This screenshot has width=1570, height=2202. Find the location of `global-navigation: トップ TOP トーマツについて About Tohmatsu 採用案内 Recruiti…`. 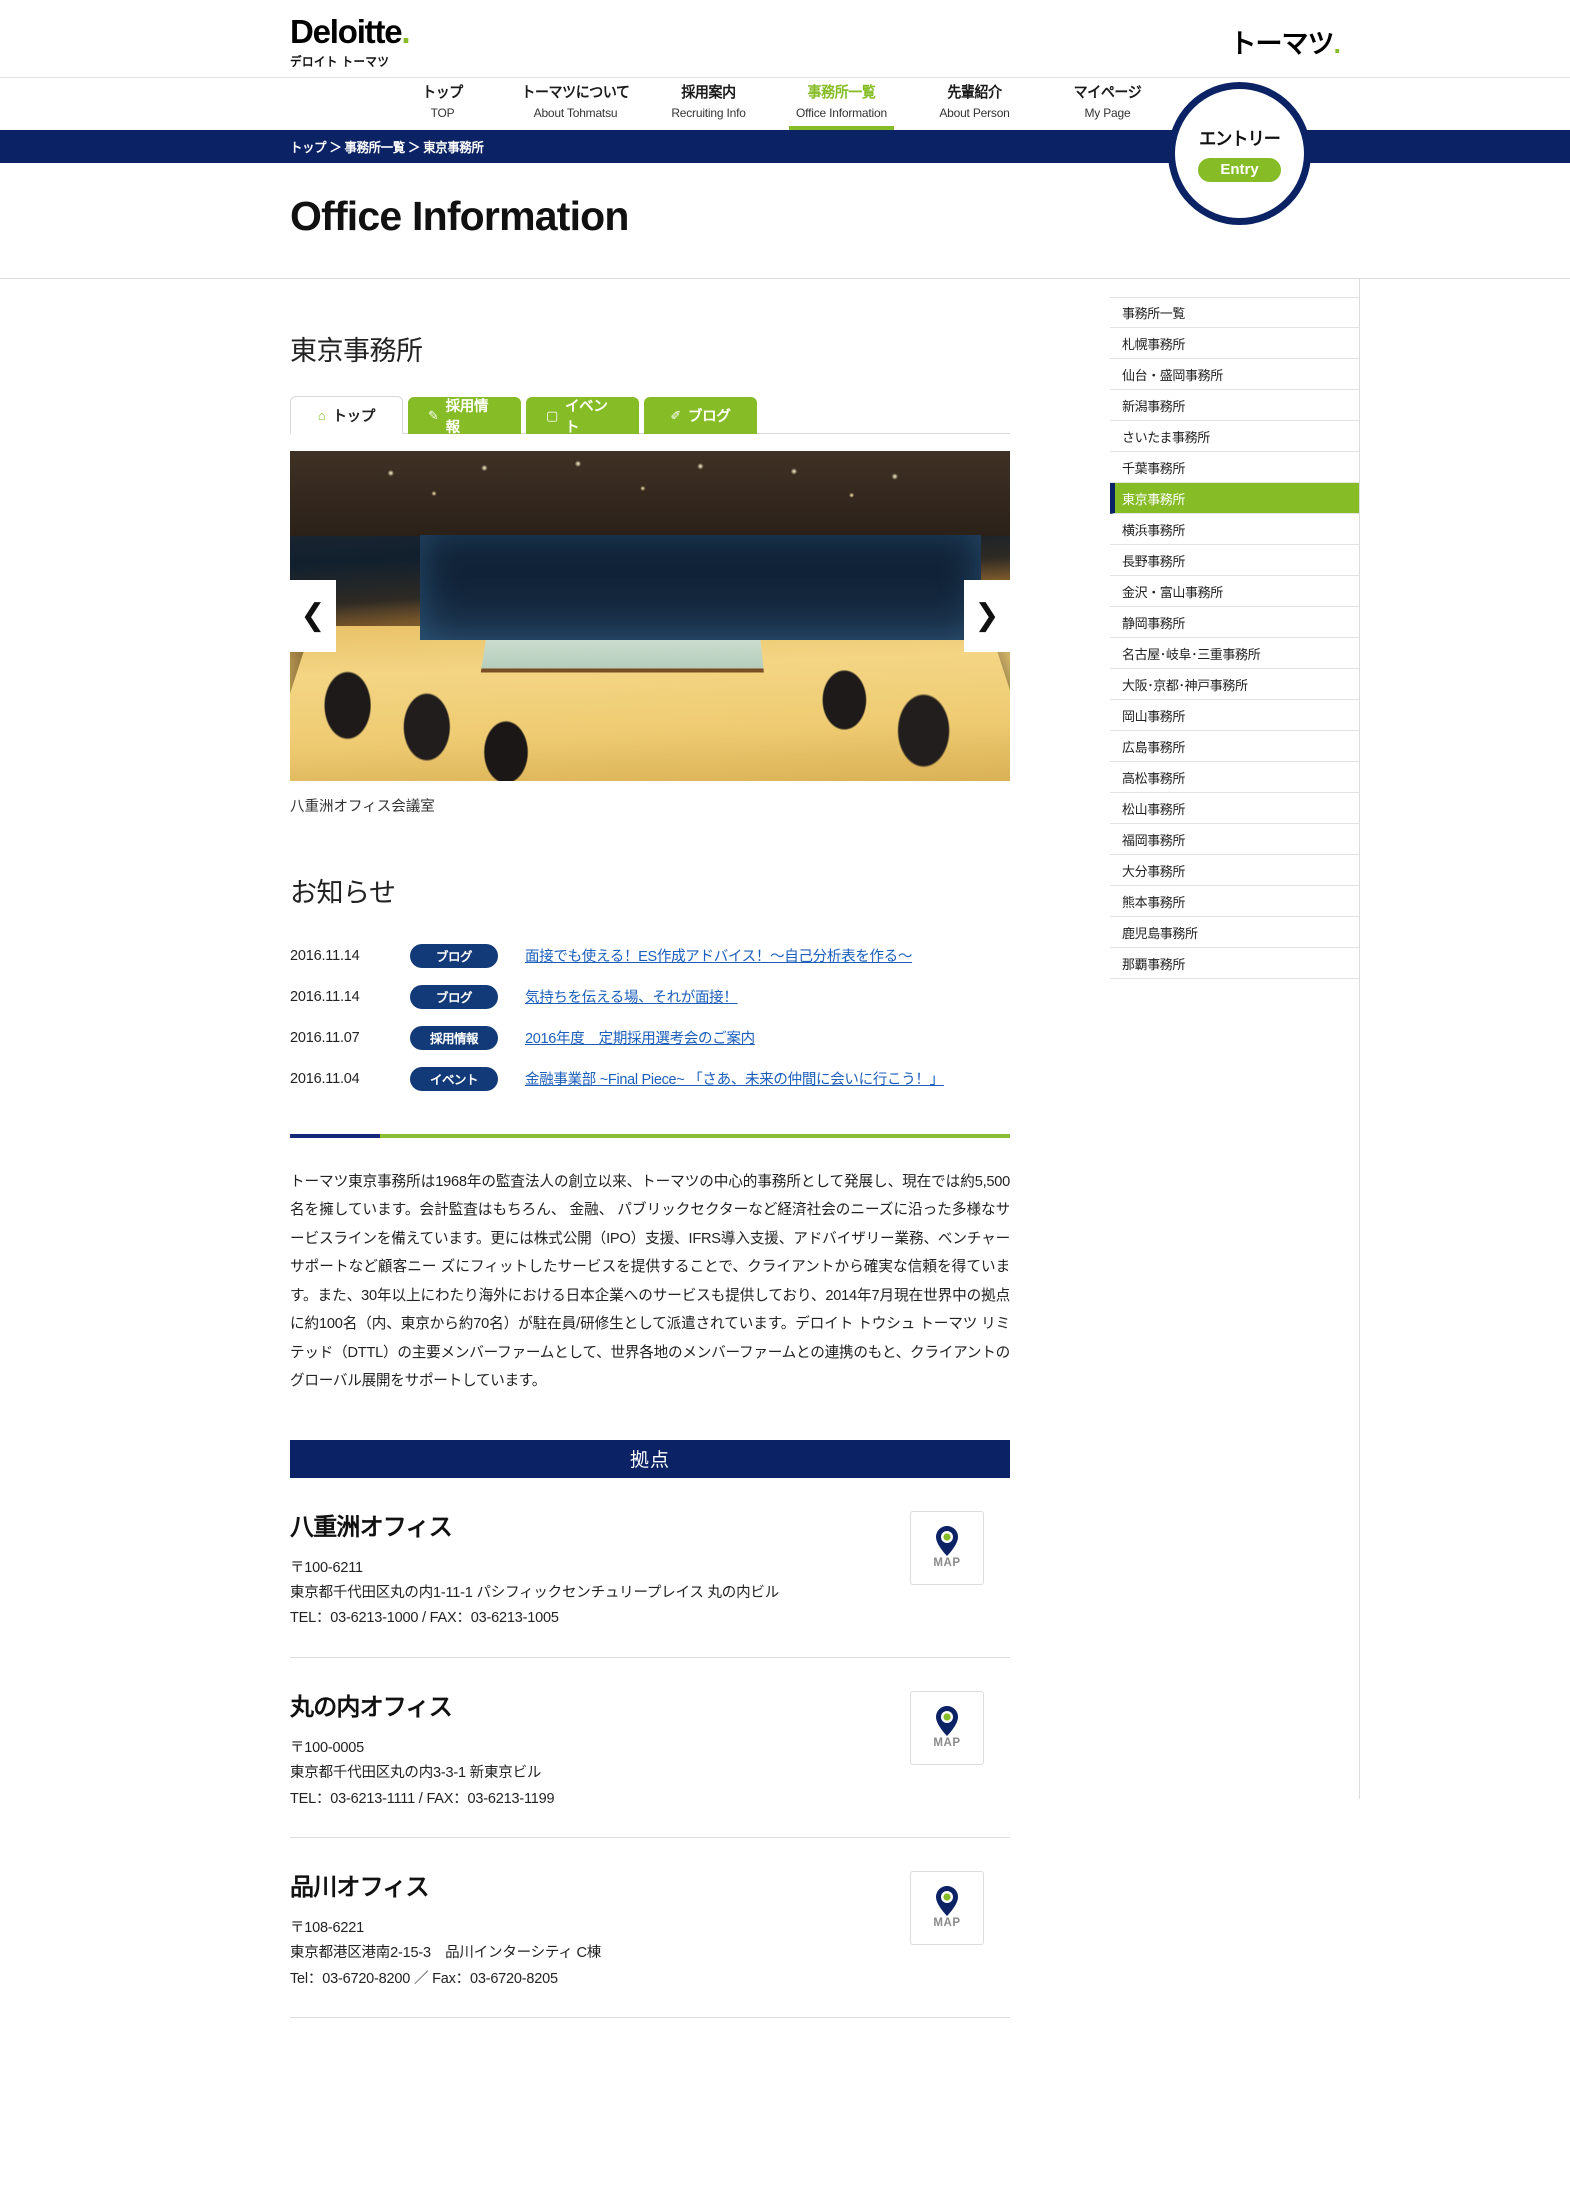

global-navigation: トップ TOP トーマツについて About Tohmatsu 採用案内 Recruiti… is located at coordinates (785, 104).